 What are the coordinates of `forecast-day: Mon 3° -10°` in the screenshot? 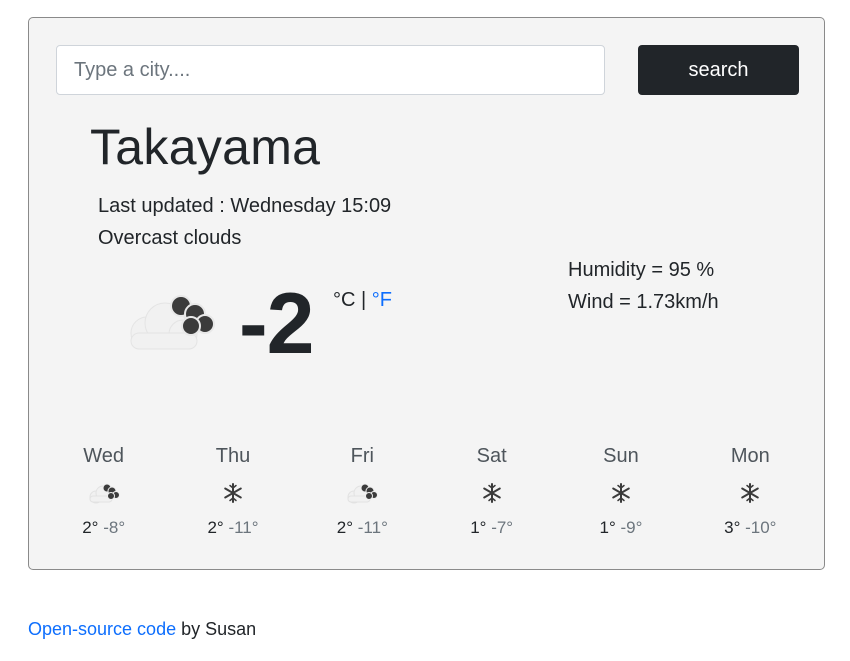 It's located at (750, 494).